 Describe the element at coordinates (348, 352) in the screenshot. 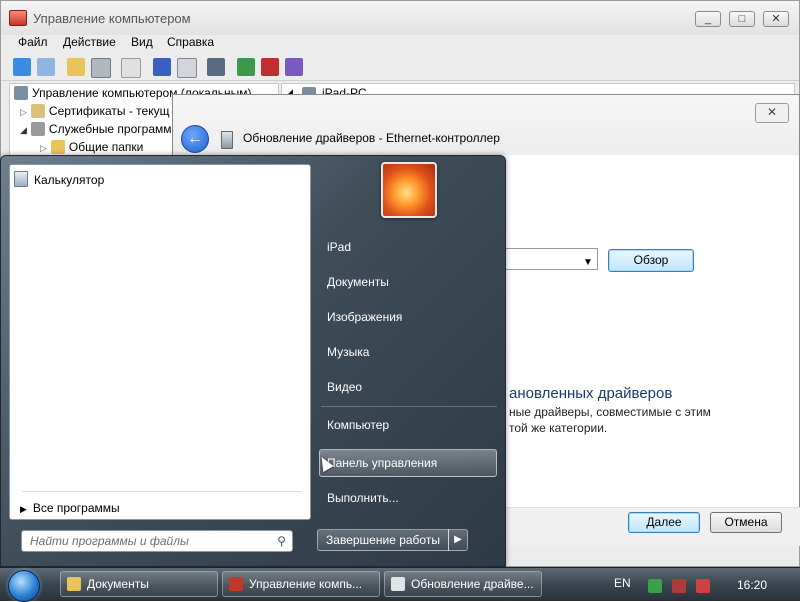

I see `start-link-music: Музыка` at that location.